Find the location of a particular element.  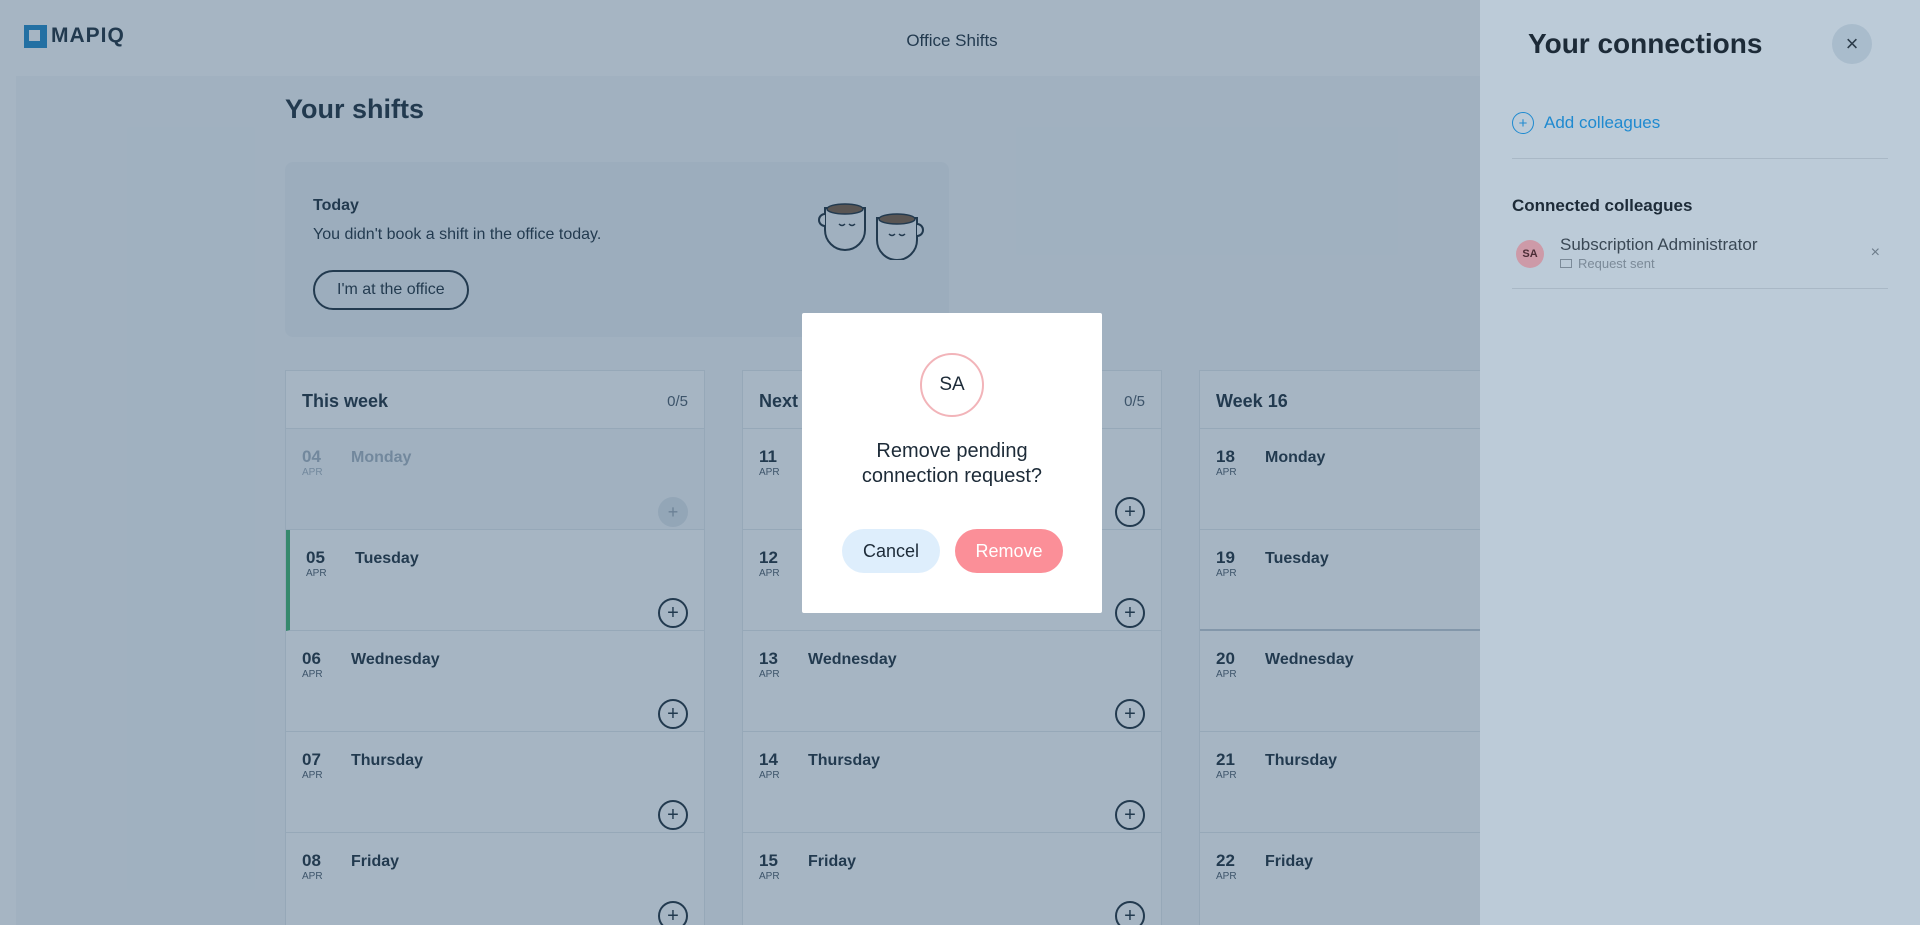

remove-button: Remove is located at coordinates (1009, 551).